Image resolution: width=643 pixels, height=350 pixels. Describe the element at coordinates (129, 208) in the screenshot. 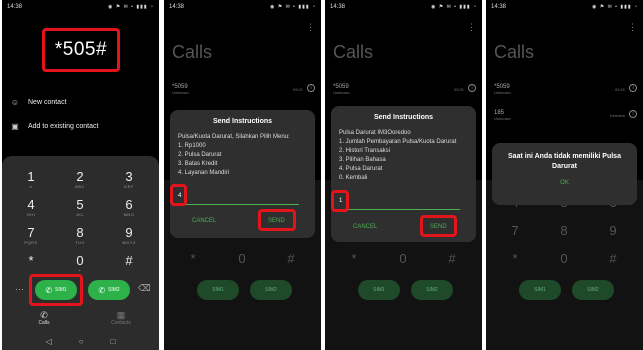

I see `key-6: 6 MNO` at that location.